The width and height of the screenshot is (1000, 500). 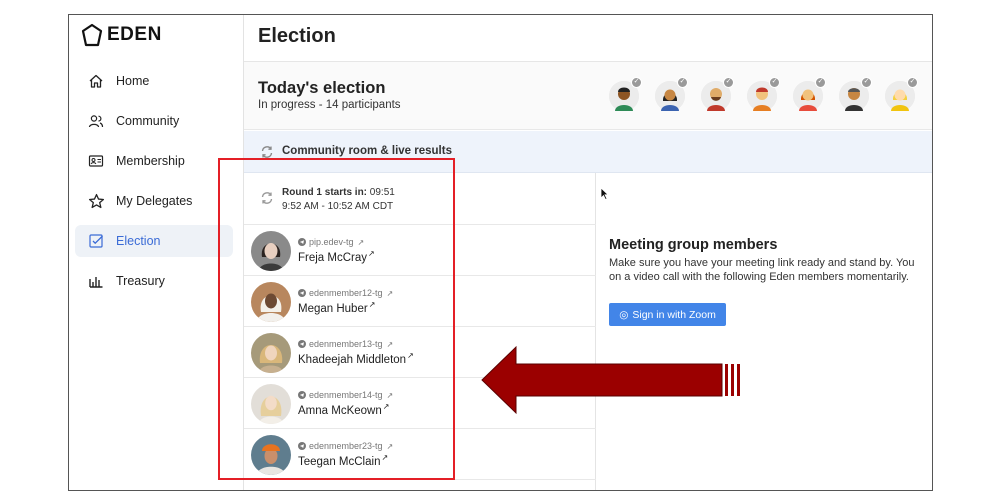 What do you see at coordinates (605, 196) in the screenshot?
I see `mouse-cursor-icon` at bounding box center [605, 196].